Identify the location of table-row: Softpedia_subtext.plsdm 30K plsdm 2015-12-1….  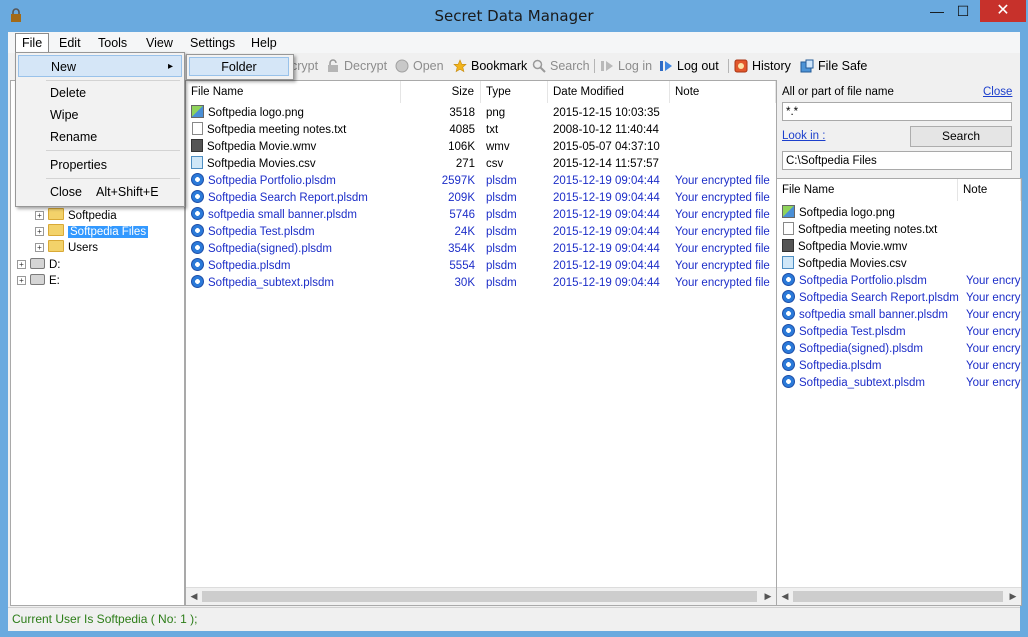
(481, 283).